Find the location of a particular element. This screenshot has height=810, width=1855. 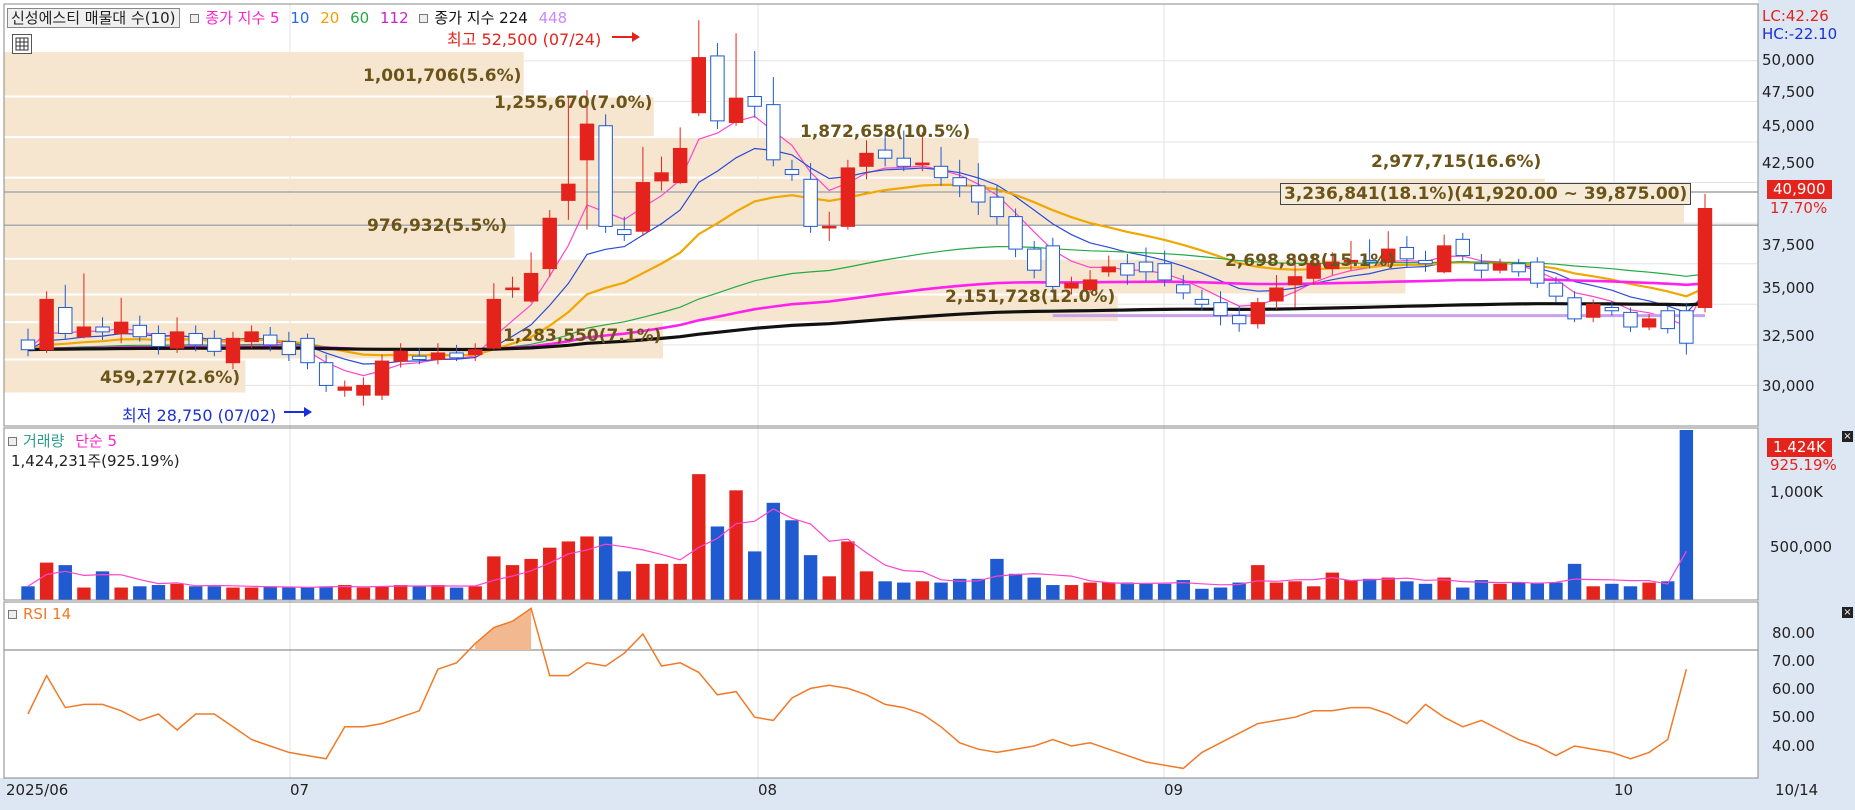

vp-label: 1,872,658(10.5%) is located at coordinates (885, 132).